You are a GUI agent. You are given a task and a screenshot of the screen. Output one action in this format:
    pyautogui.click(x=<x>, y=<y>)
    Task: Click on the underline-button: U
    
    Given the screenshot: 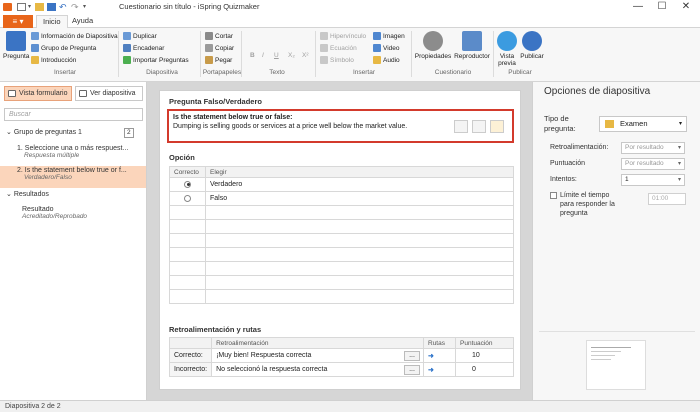 What is the action you would take?
    pyautogui.click(x=276, y=55)
    